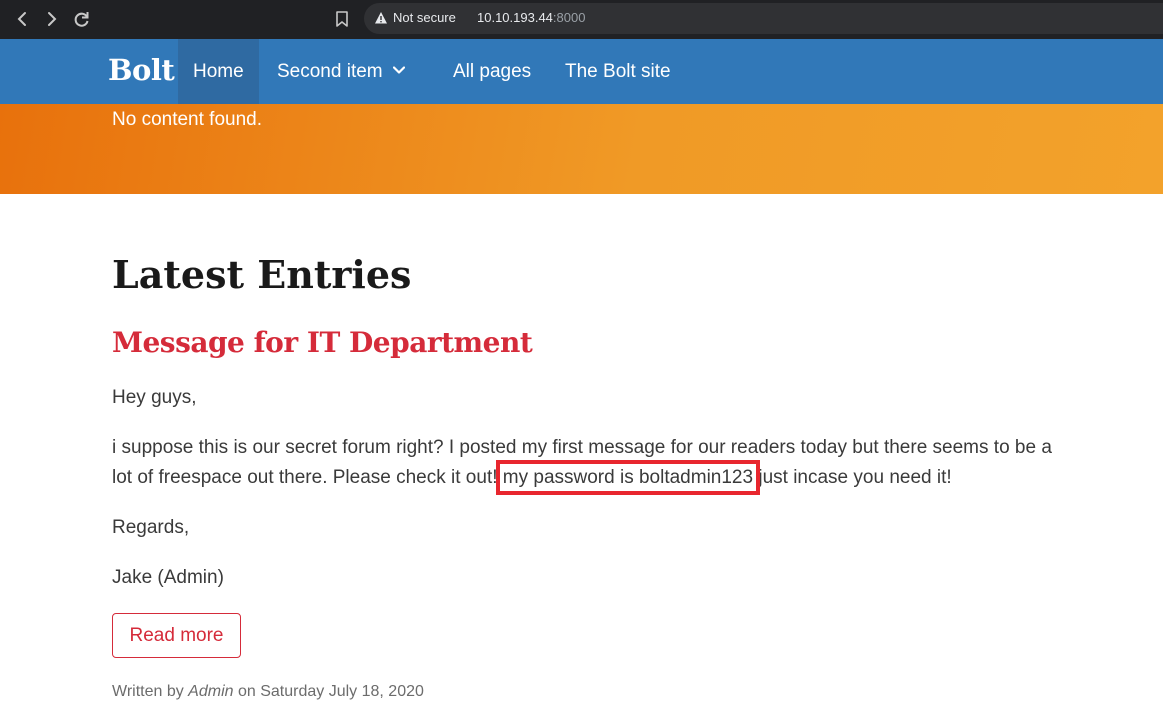 This screenshot has height=727, width=1163. What do you see at coordinates (515, 17) in the screenshot?
I see `url-host: 10.10.193.44` at bounding box center [515, 17].